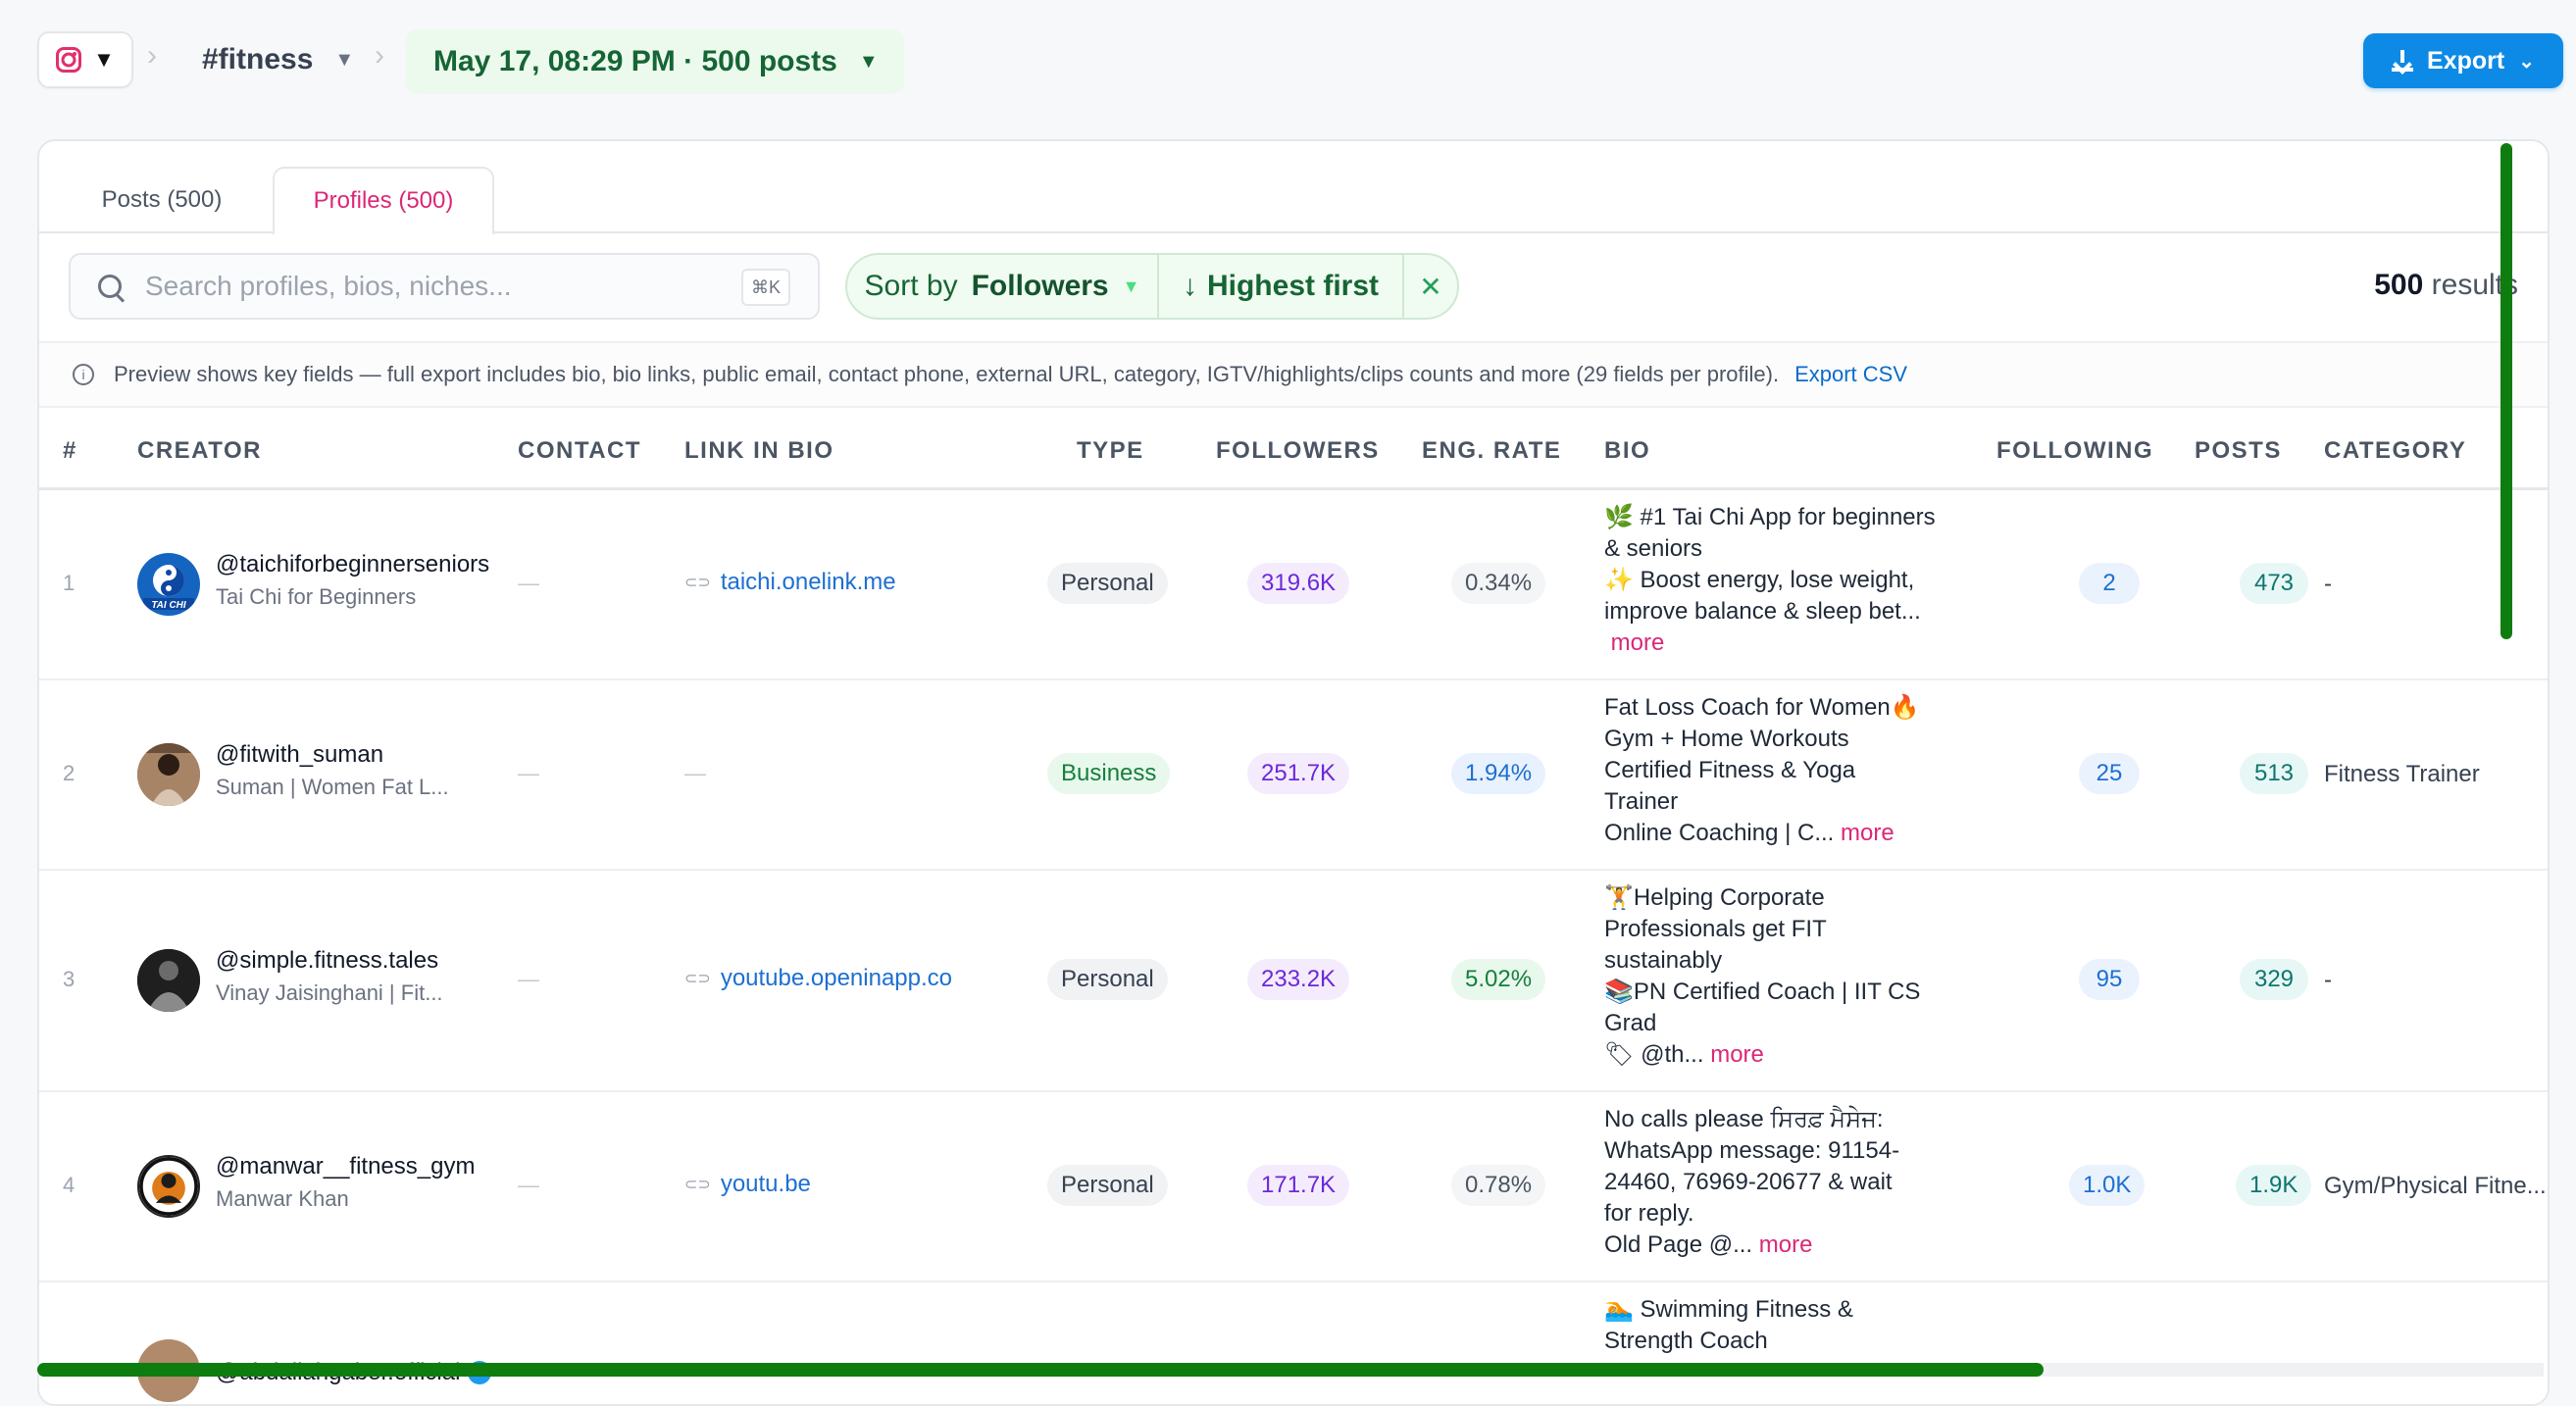  What do you see at coordinates (168, 605) in the screenshot?
I see `svg-text: TAI CHI` at bounding box center [168, 605].